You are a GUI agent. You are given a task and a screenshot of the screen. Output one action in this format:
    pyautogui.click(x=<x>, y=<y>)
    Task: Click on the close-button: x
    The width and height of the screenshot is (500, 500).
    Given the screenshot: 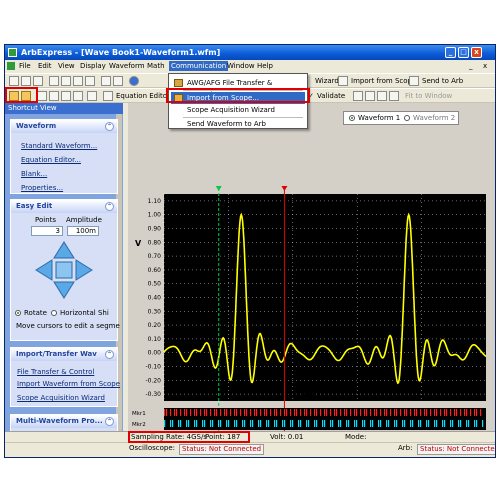 What is the action you would take?
    pyautogui.click(x=476, y=52)
    